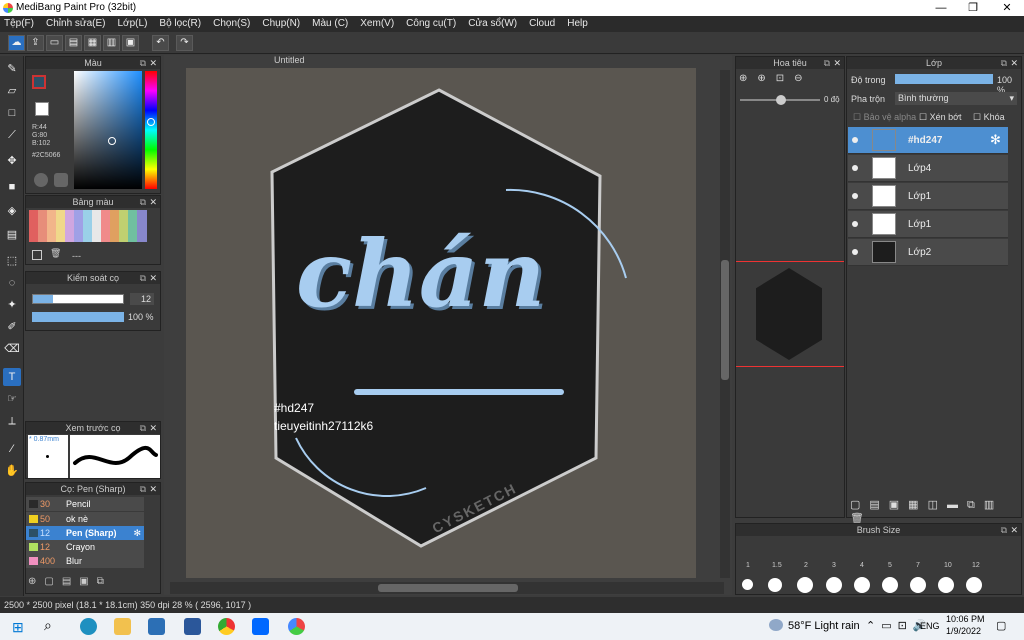  I want to click on select-pen-icon: ✐, so click(12, 327).